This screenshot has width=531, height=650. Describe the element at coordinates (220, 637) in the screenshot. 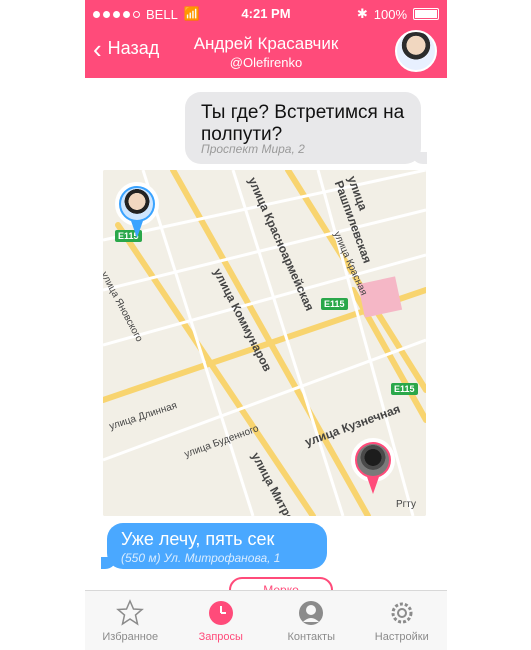

I see `tab-label: Запросы` at that location.